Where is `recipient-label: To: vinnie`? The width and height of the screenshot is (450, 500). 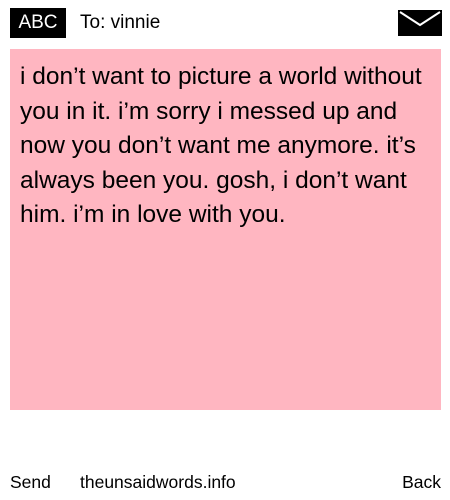 recipient-label: To: vinnie is located at coordinates (120, 22).